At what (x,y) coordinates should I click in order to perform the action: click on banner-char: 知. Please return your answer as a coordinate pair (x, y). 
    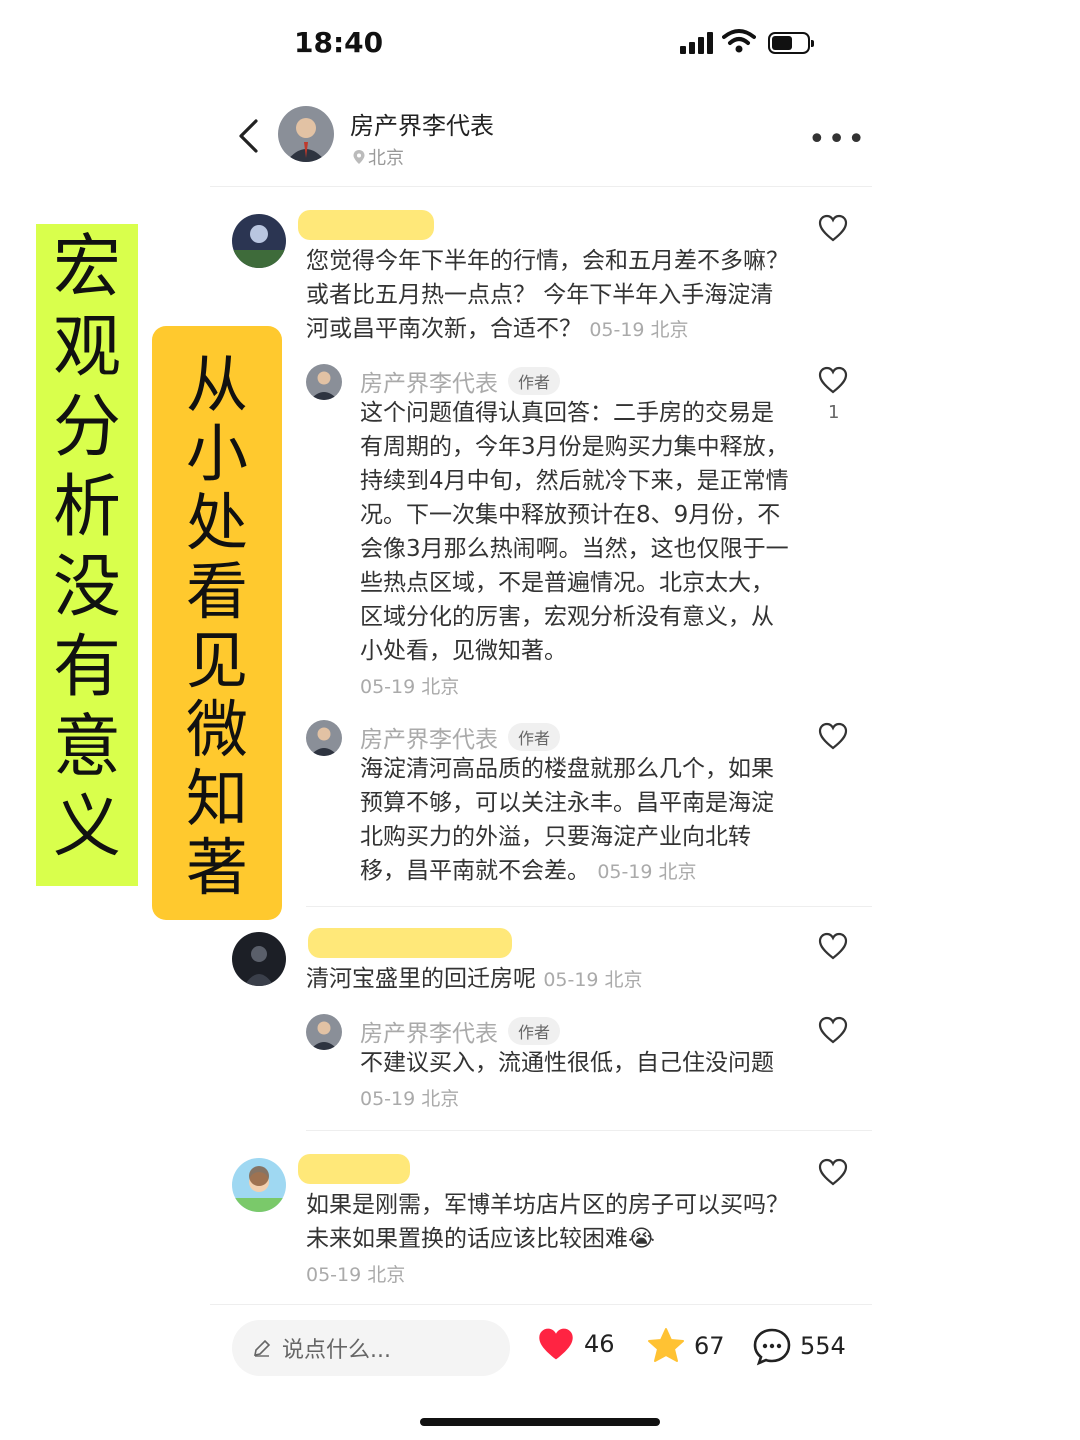
    Looking at the image, I should click on (216, 798).